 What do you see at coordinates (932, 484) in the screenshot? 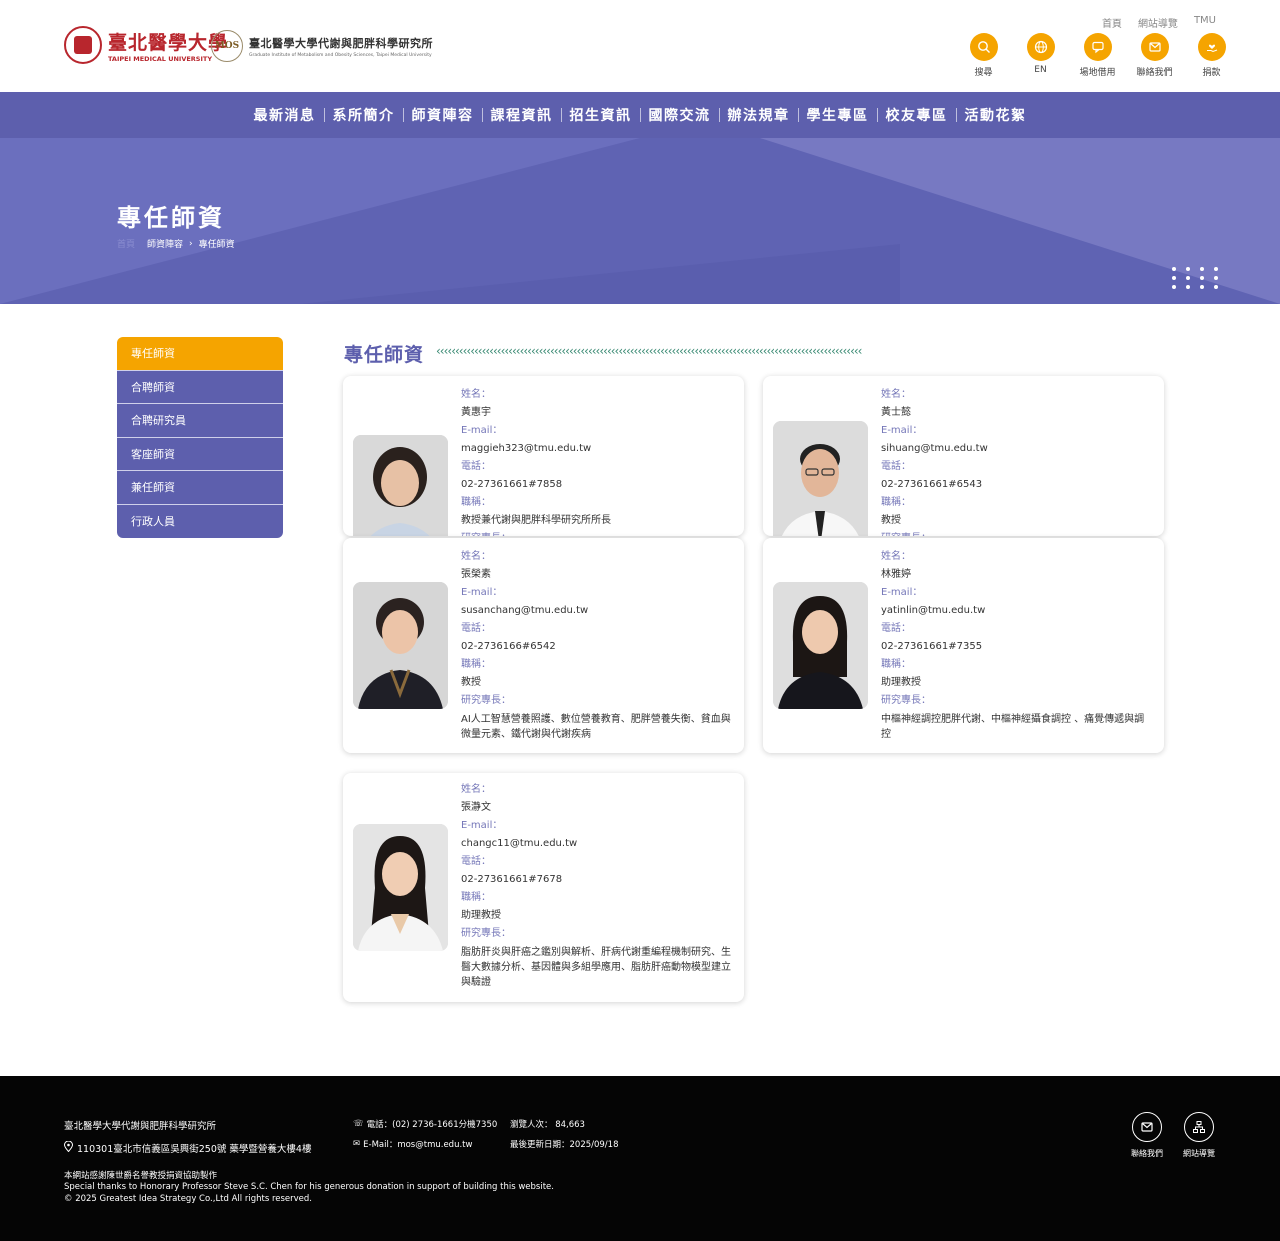
I see `faculty-phone: 02-27361661#6543` at bounding box center [932, 484].